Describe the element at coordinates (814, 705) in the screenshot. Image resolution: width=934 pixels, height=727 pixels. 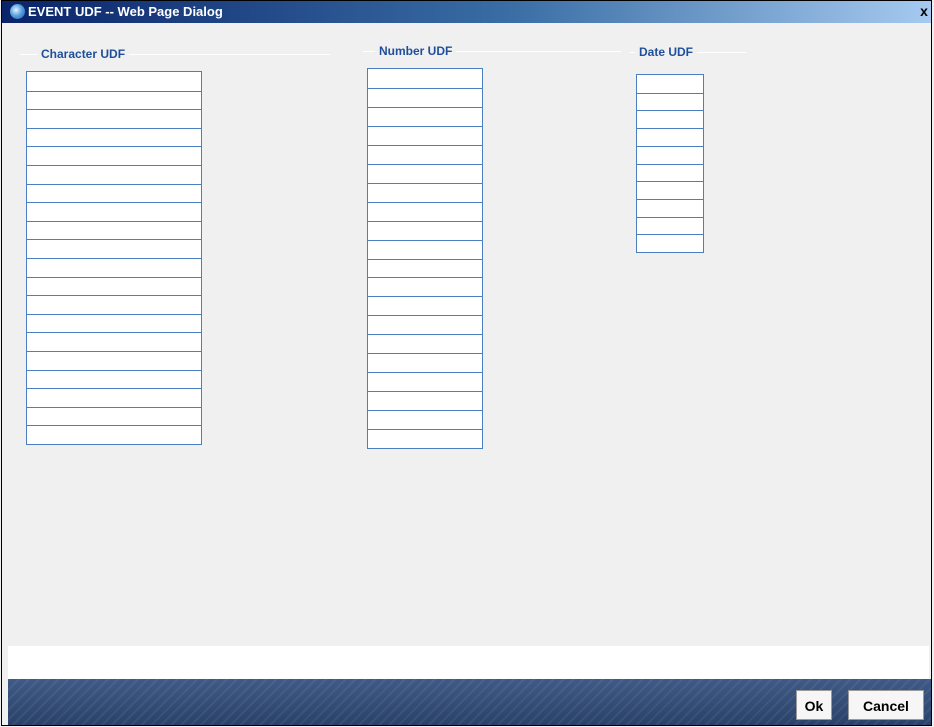
I see `ok-button: Ok` at that location.